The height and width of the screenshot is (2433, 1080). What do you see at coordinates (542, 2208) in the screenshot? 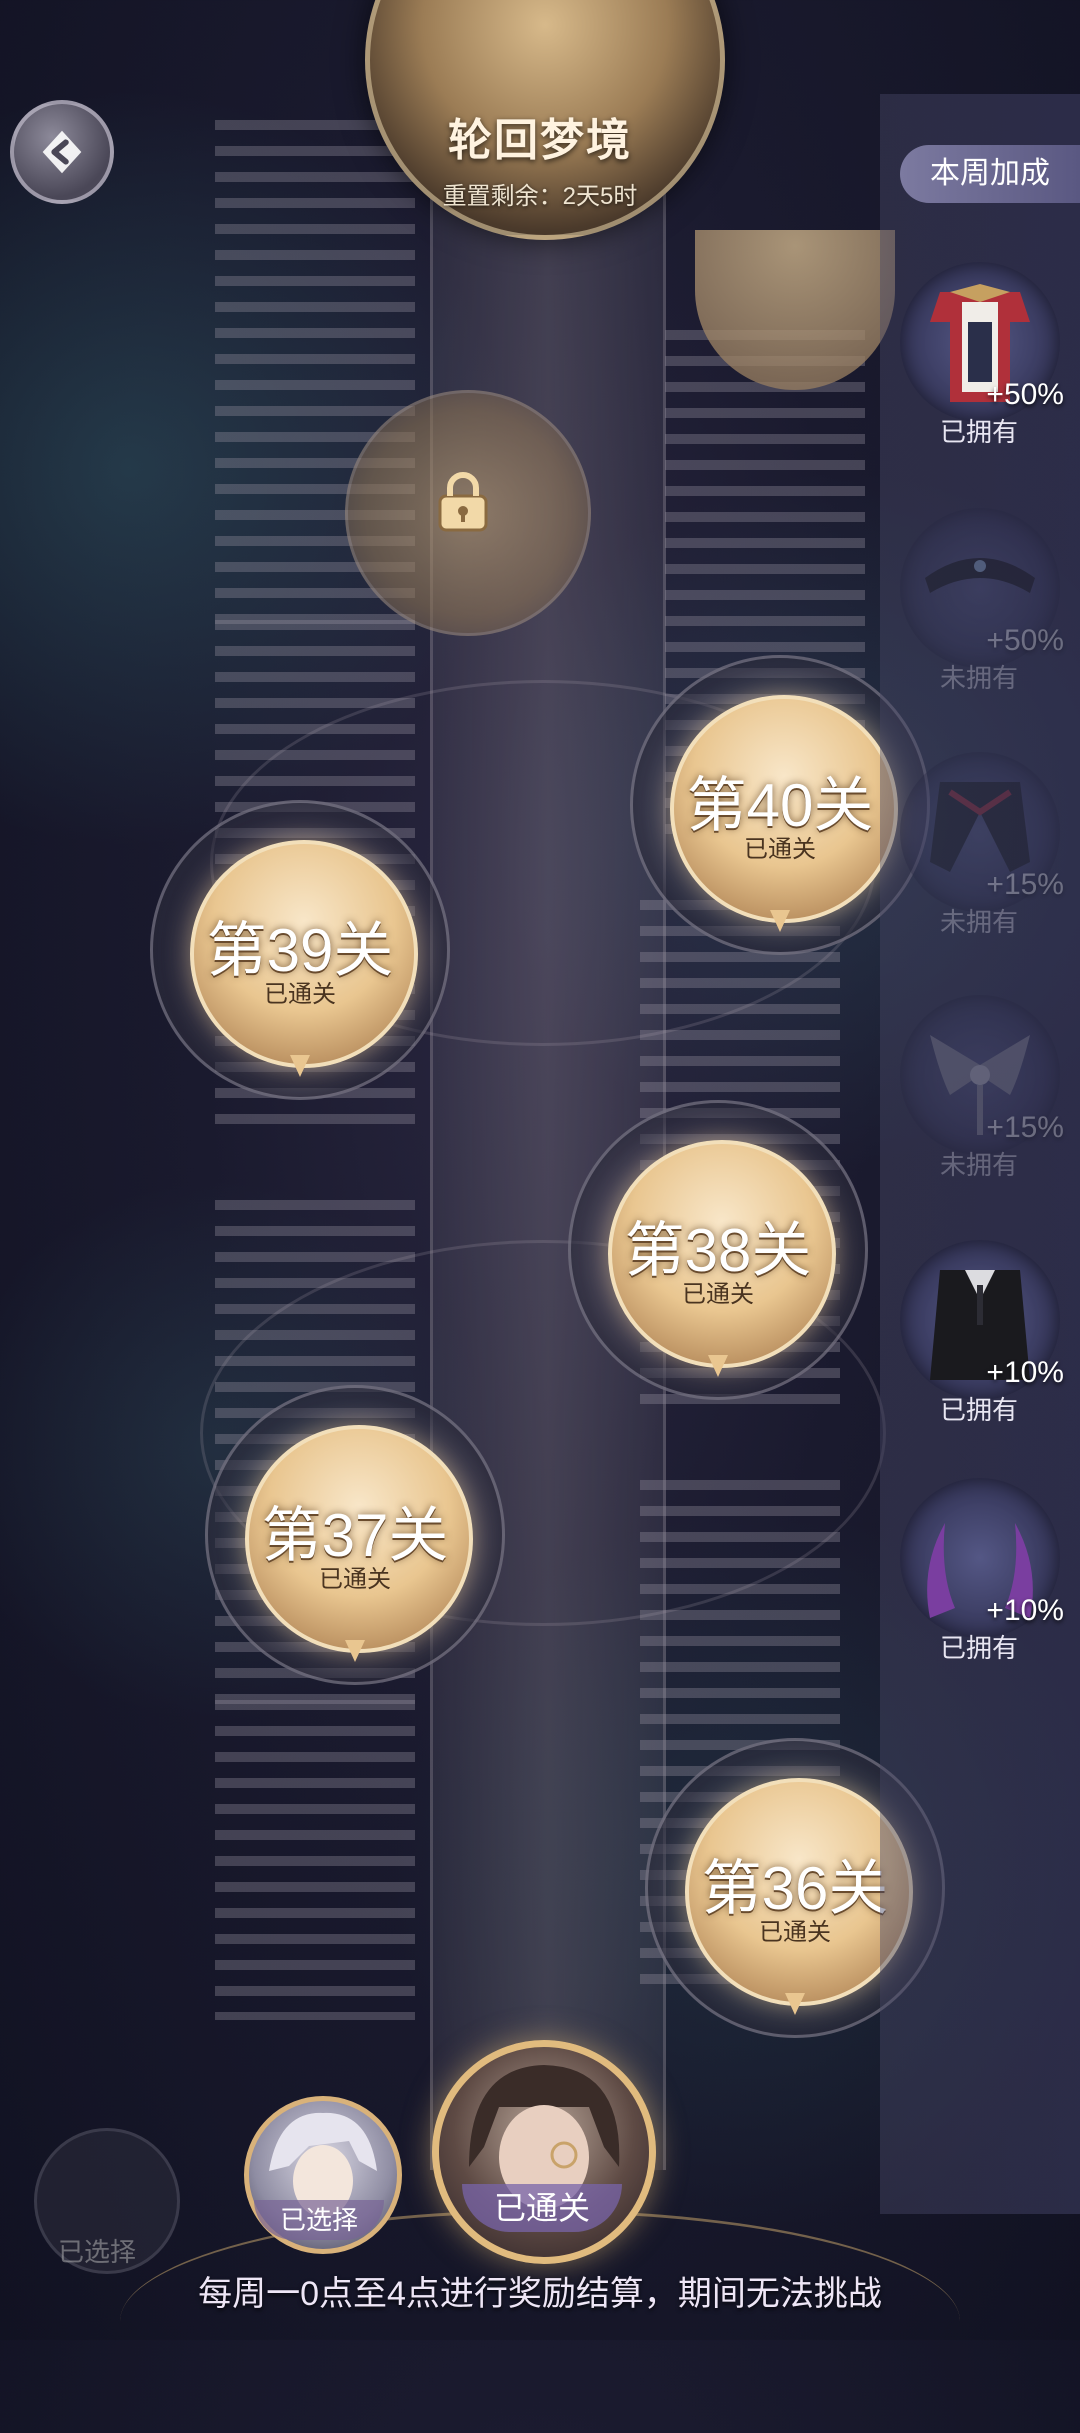
I see `character-status-current: 已通关` at bounding box center [542, 2208].